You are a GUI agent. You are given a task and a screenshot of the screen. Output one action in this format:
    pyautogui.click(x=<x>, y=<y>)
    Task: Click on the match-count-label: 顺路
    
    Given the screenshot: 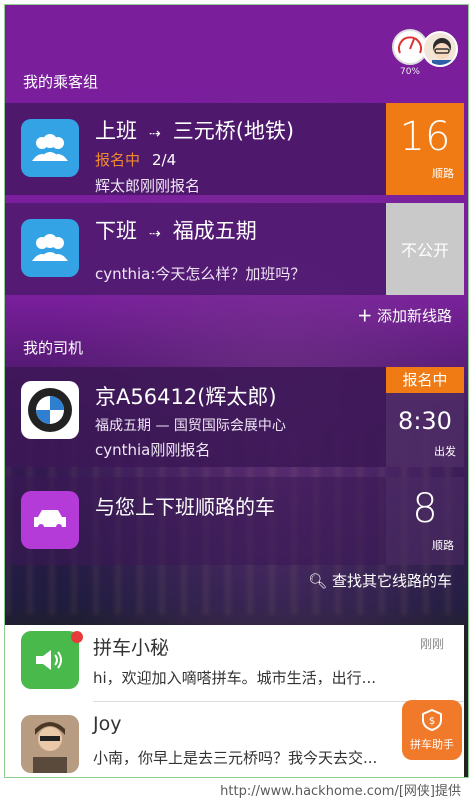 What is the action you would take?
    pyautogui.click(x=443, y=173)
    